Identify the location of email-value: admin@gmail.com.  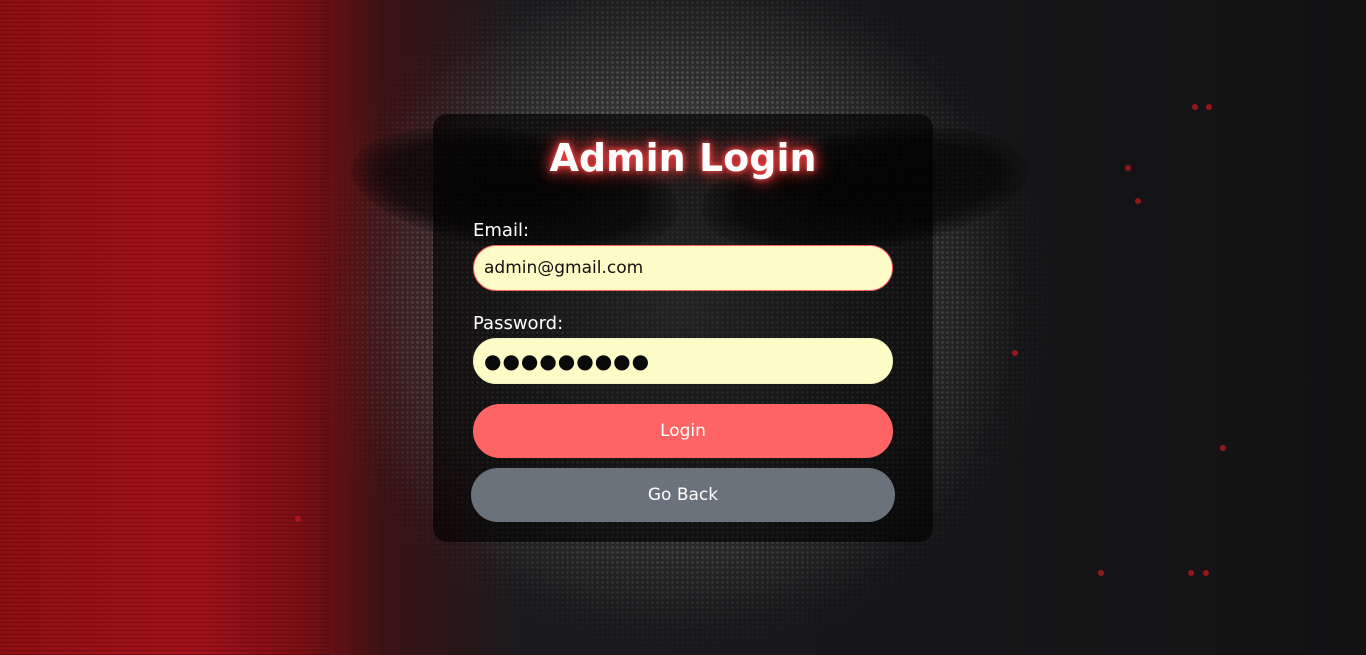
(564, 268).